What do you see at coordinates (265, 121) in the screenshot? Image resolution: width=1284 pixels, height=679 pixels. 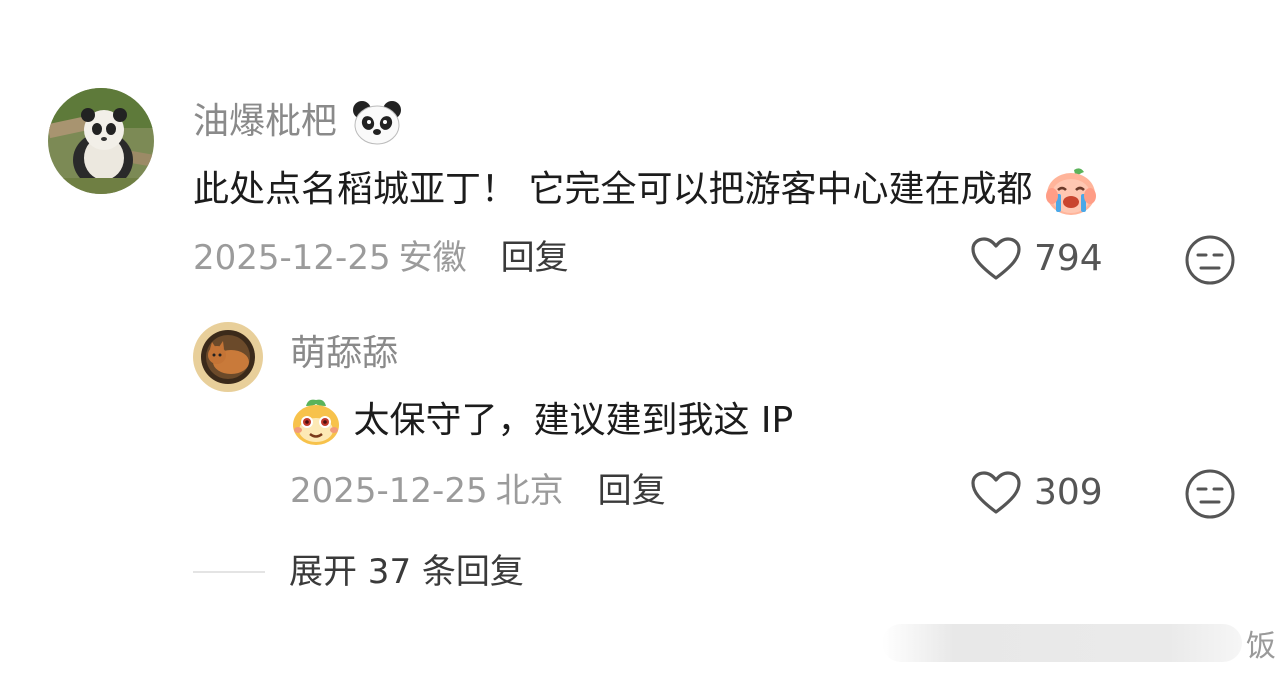 I see `username-text: 油爆枇杷` at bounding box center [265, 121].